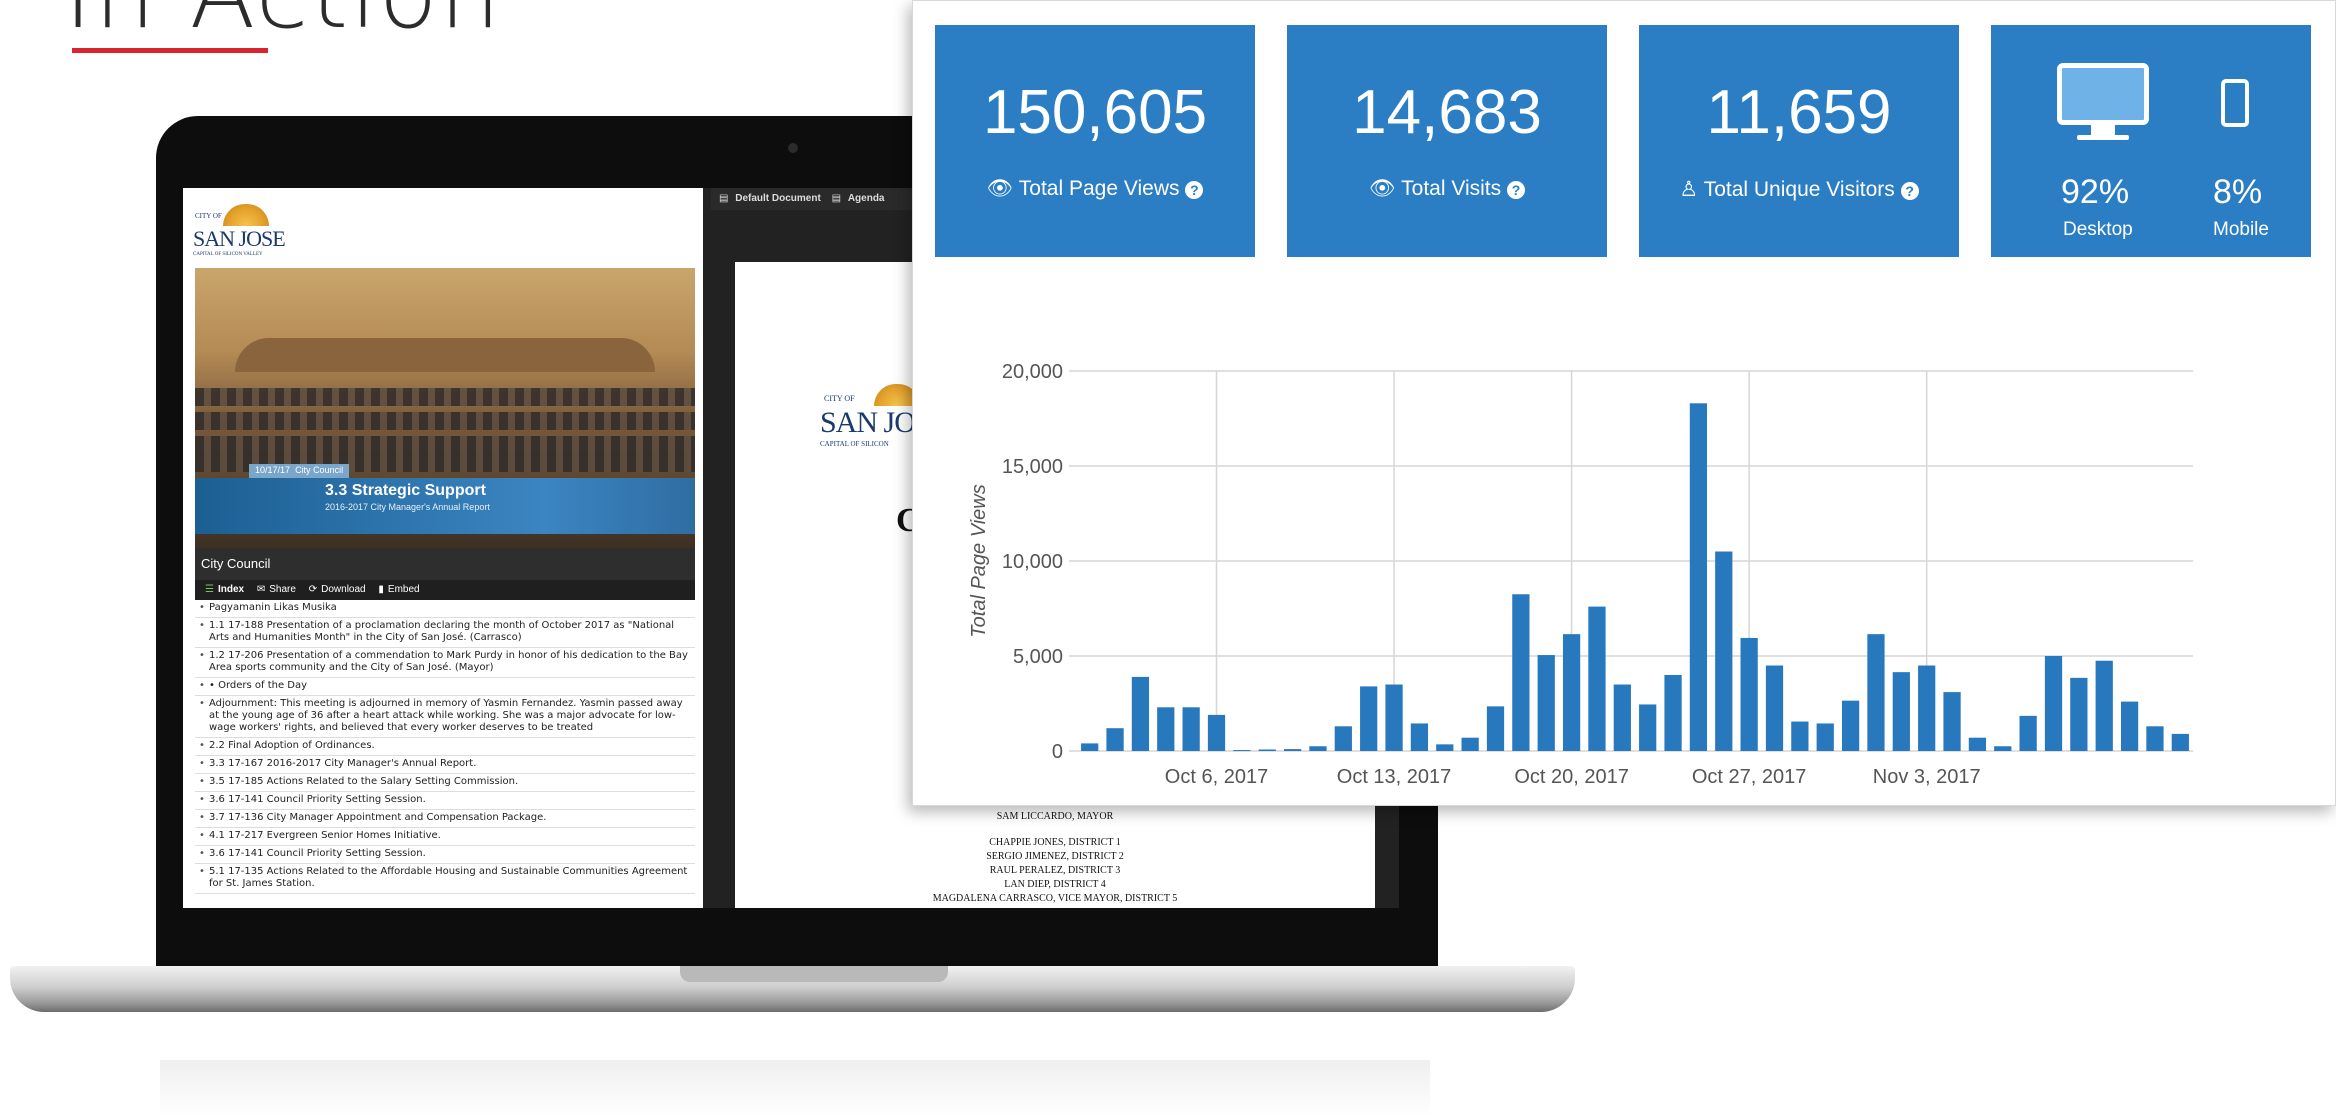  I want to click on camera-icon, so click(793, 148).